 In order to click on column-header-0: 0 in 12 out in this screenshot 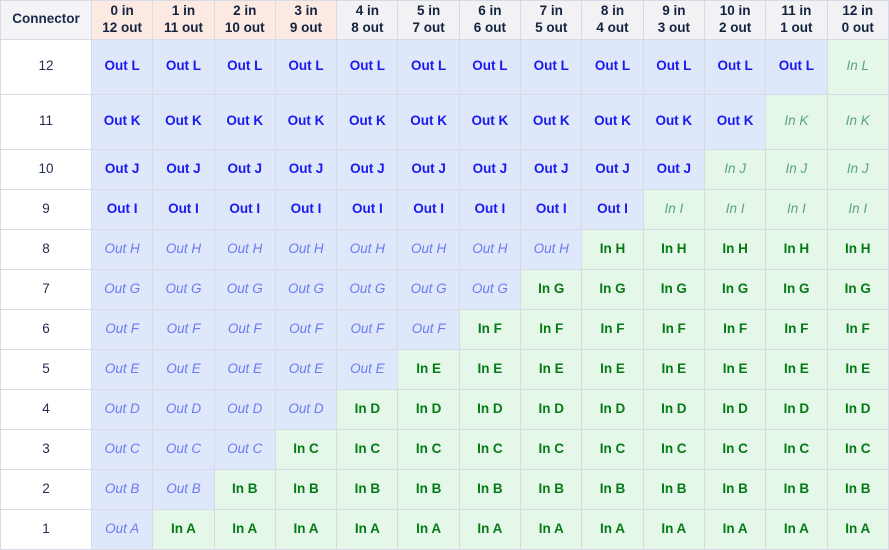, I will do `click(122, 20)`.